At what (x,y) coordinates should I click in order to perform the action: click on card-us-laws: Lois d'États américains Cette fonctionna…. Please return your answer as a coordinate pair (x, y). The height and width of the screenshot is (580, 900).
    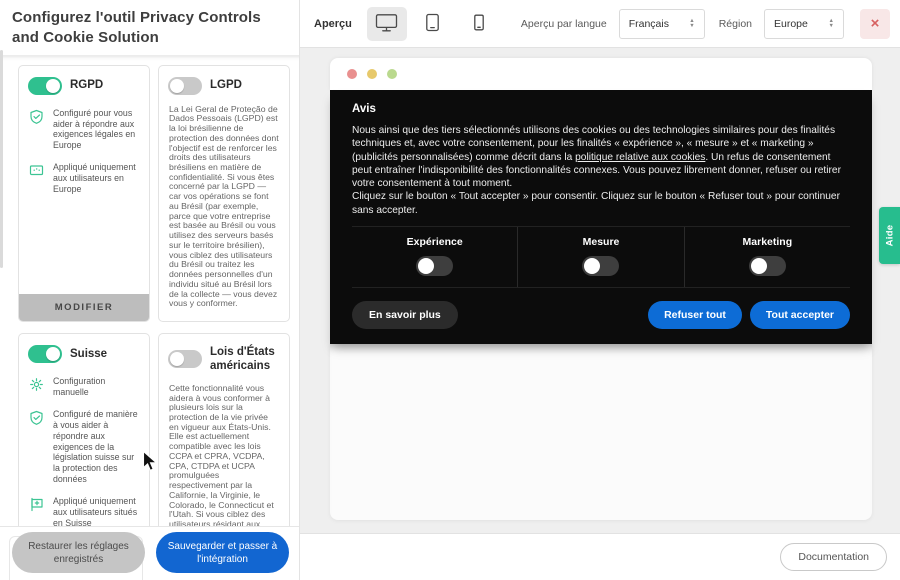
    Looking at the image, I should click on (224, 429).